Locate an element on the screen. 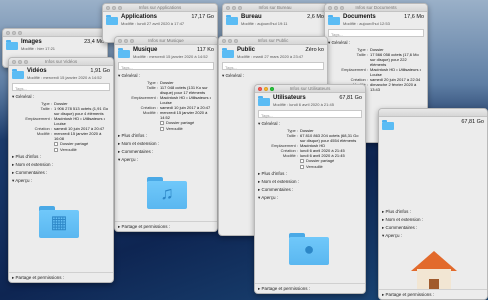 The image size is (488, 300). modified-line: Modifié : mardi 27 mars 2020 à 23:47 is located at coordinates (270, 56).